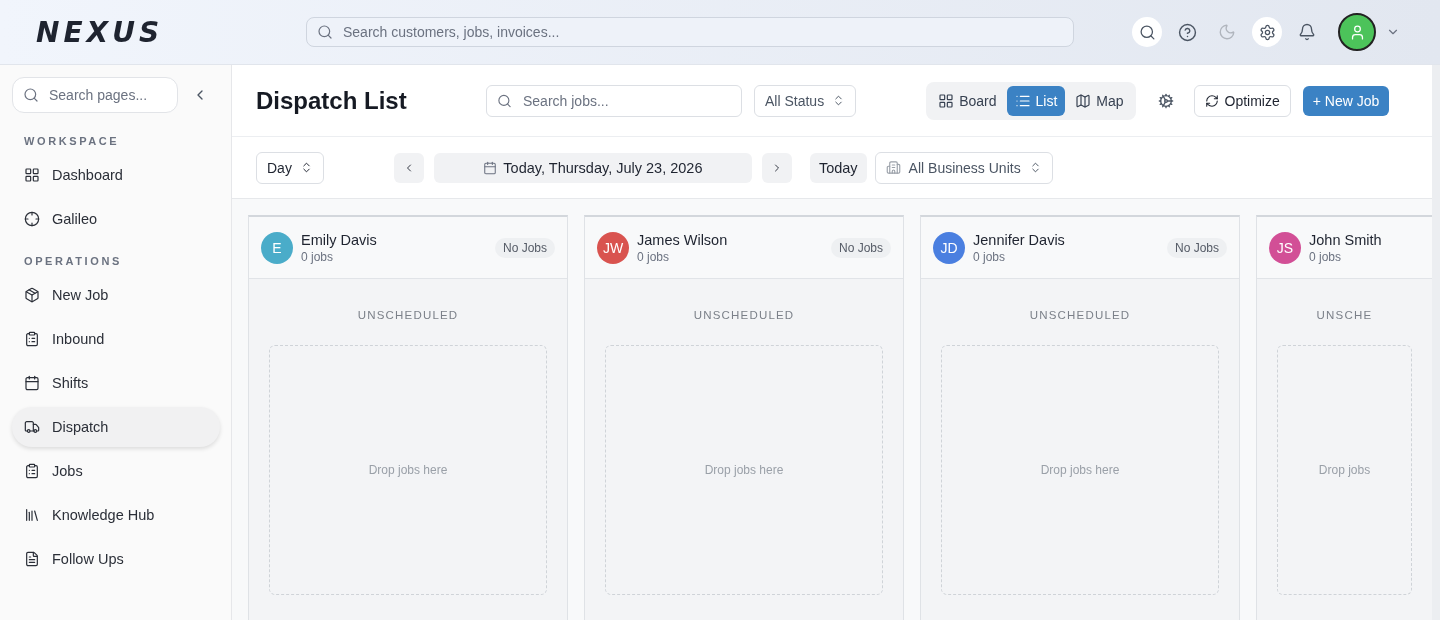  I want to click on settings-icon, so click(1267, 32).